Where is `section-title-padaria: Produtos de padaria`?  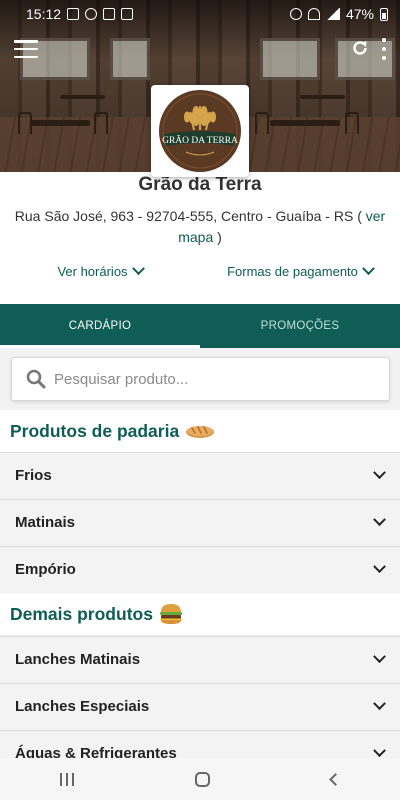
section-title-padaria: Produtos de padaria is located at coordinates (200, 431).